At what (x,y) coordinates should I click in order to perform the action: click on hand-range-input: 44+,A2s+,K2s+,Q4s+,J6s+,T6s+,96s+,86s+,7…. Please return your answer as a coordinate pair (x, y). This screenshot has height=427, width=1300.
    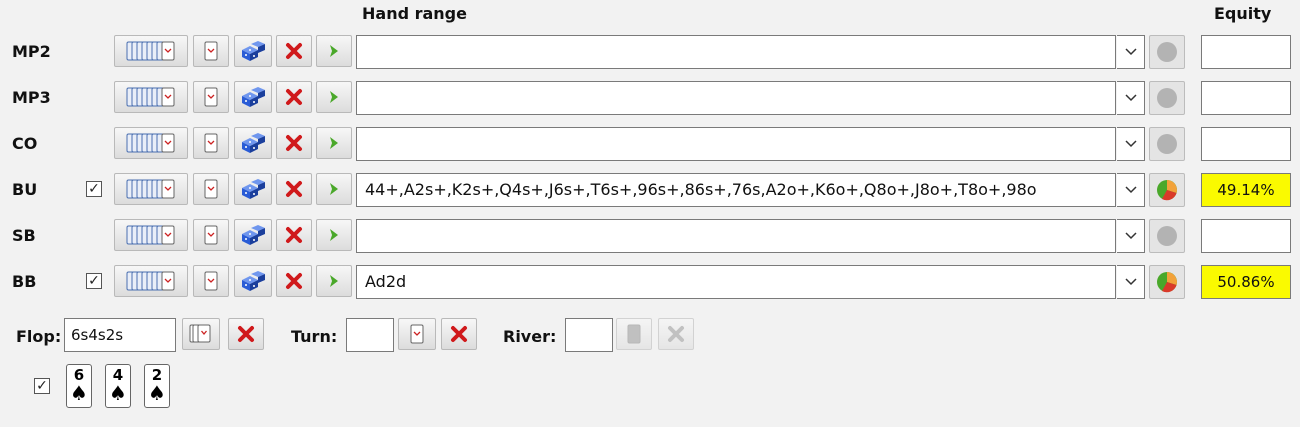
    Looking at the image, I should click on (736, 190).